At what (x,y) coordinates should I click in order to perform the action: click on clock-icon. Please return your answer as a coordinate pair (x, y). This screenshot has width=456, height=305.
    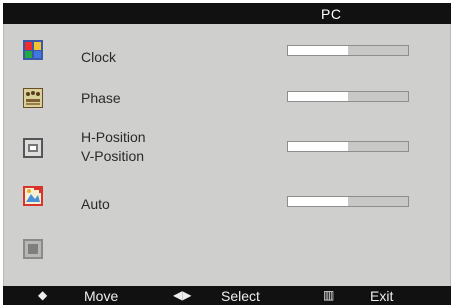
    Looking at the image, I should click on (33, 50).